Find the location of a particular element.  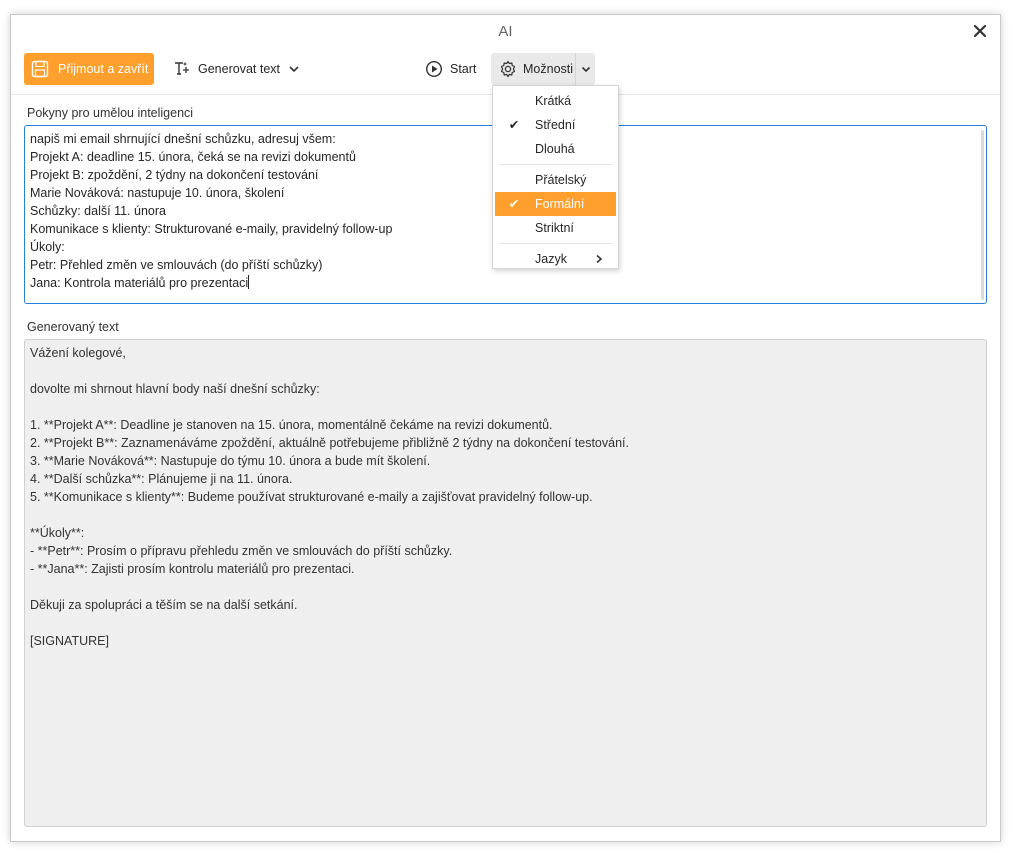

menu-item-label: Střední is located at coordinates (555, 125).